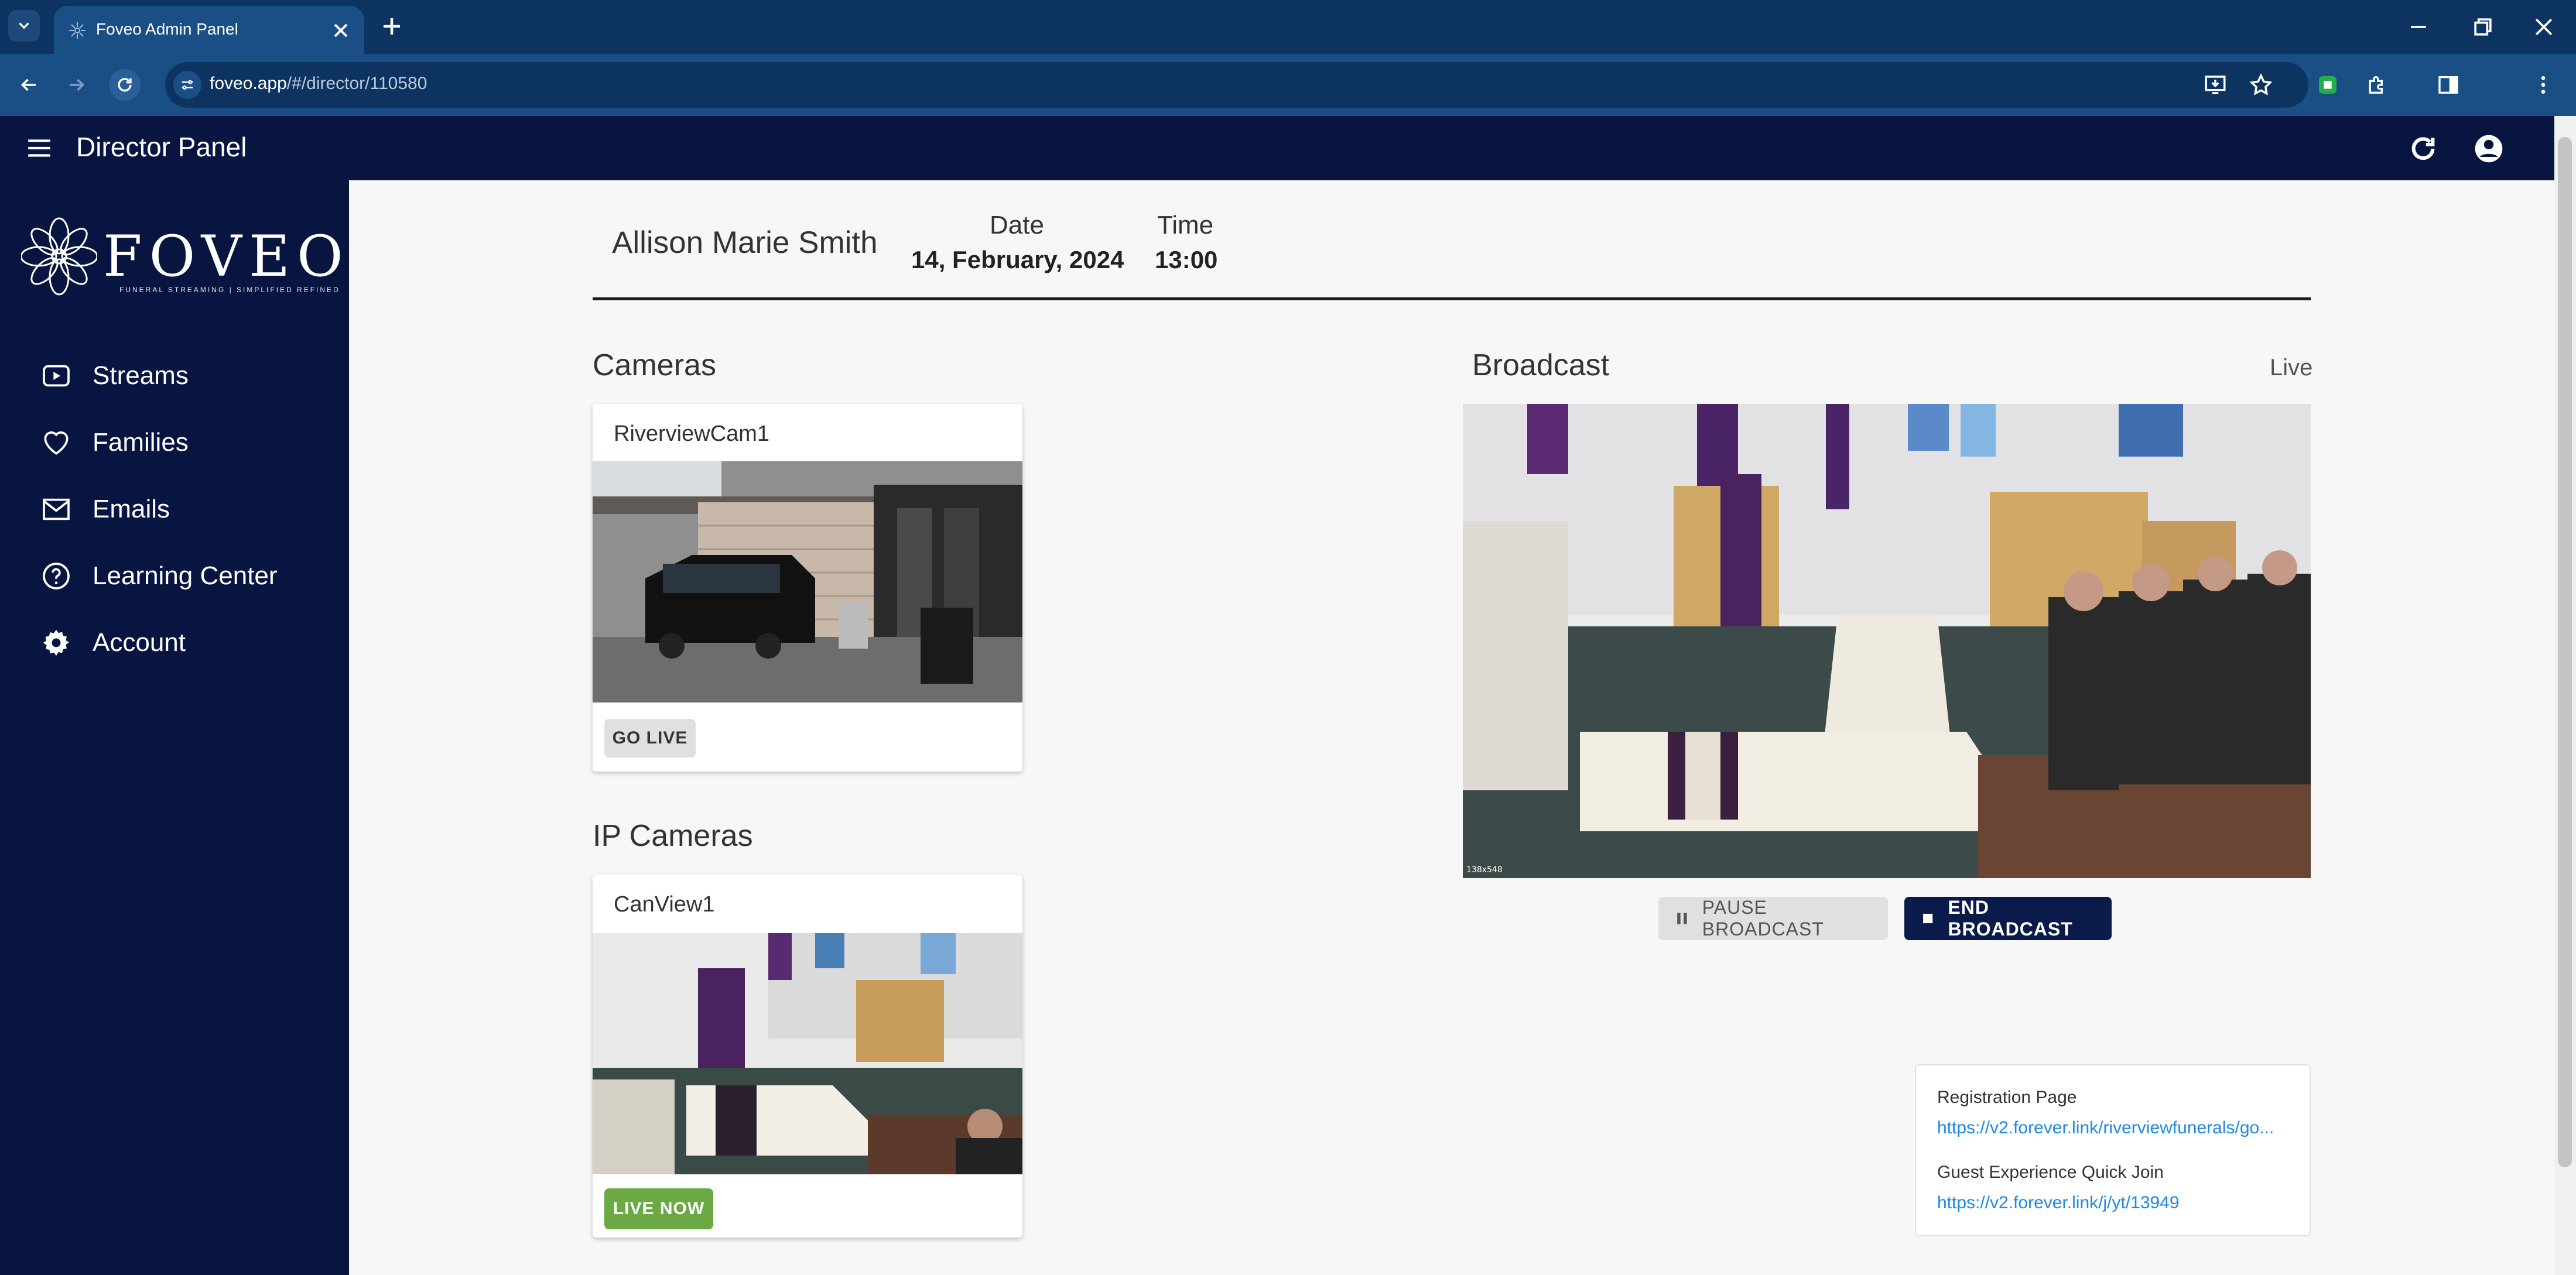  Describe the element at coordinates (141, 375) in the screenshot. I see `sidebar-item-label: Streams` at that location.